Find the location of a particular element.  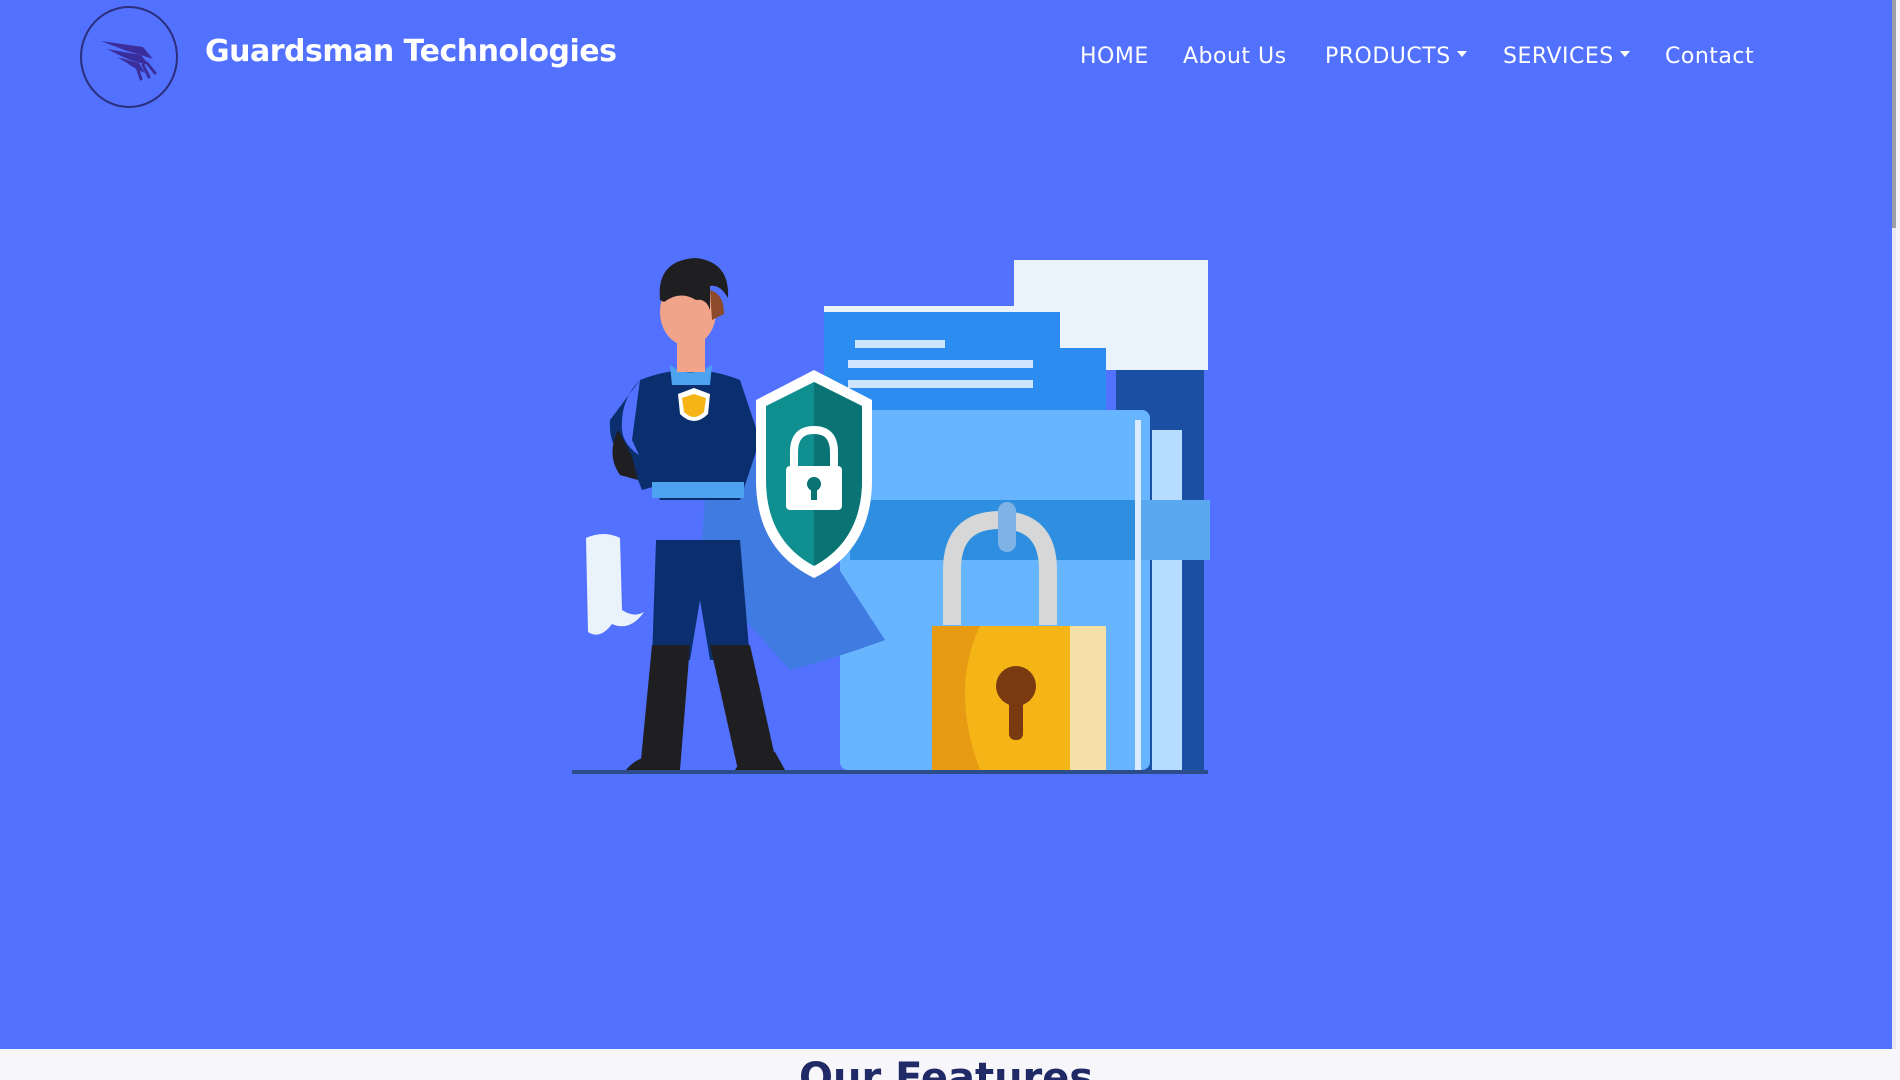

scrollbar is located at coordinates (1894, 524).